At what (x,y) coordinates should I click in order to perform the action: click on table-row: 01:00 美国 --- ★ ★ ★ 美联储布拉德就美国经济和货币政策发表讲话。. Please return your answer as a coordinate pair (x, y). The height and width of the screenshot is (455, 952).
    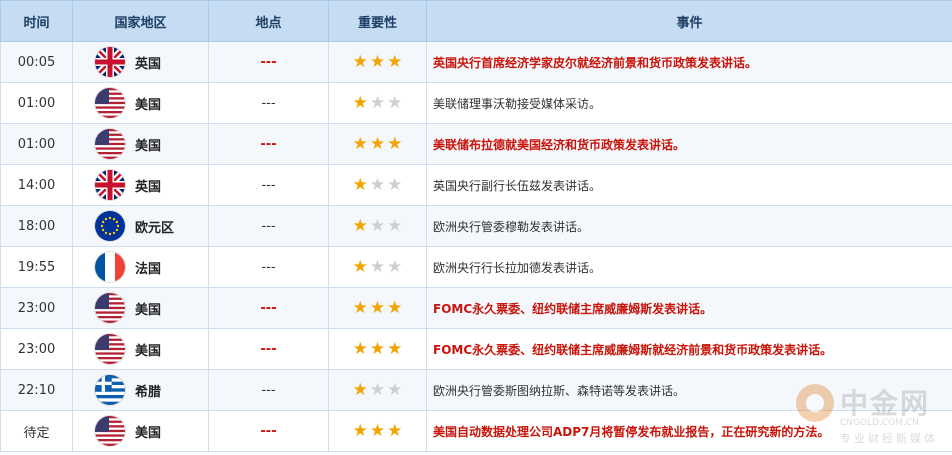
    Looking at the image, I should click on (476, 144).